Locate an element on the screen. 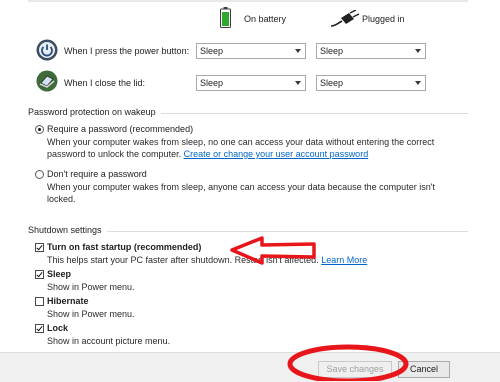  plugged-in-header: Plugged in is located at coordinates (383, 19).